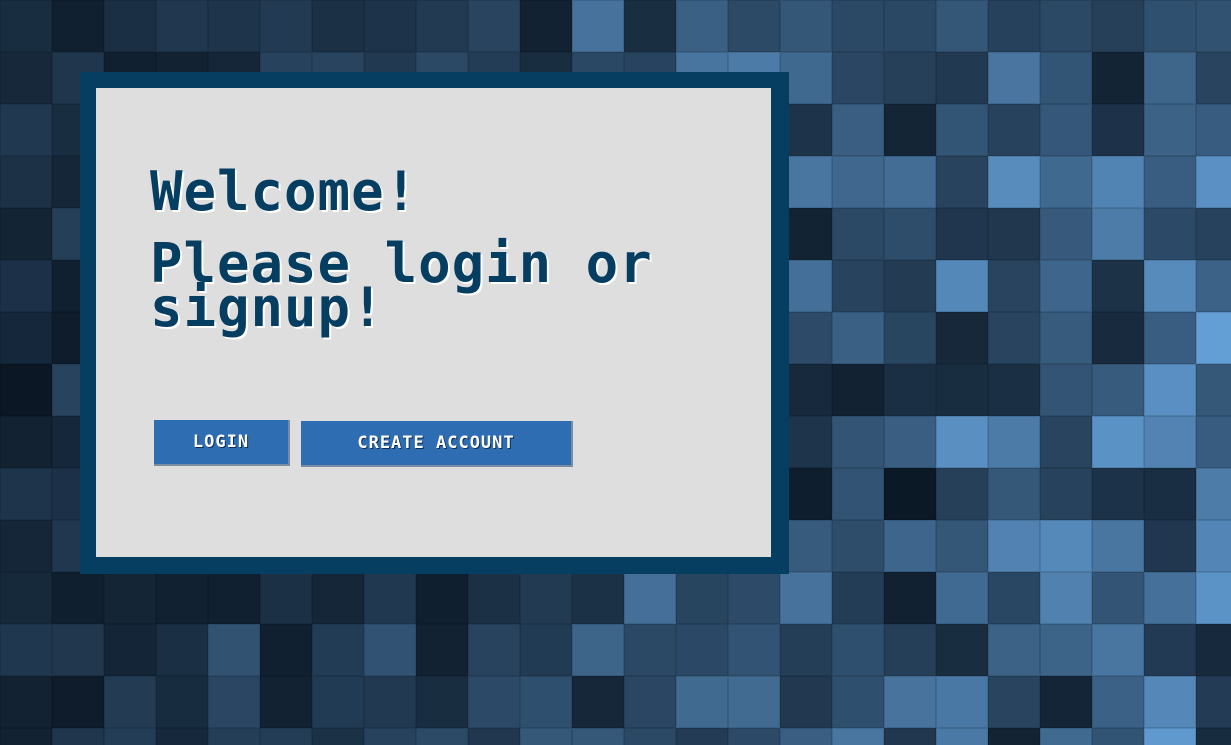 The image size is (1231, 745). I want to click on login-button: LOGIN, so click(222, 443).